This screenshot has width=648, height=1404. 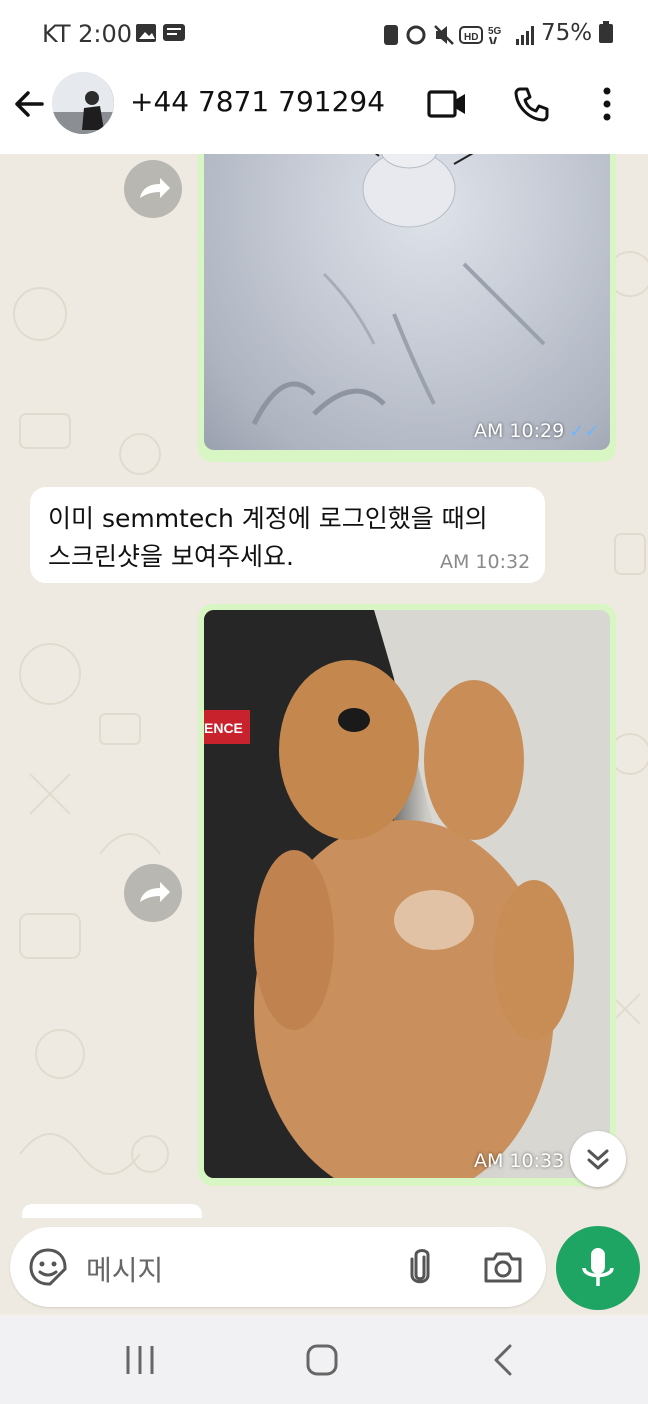 I want to click on camera-button, so click(x=503, y=1269).